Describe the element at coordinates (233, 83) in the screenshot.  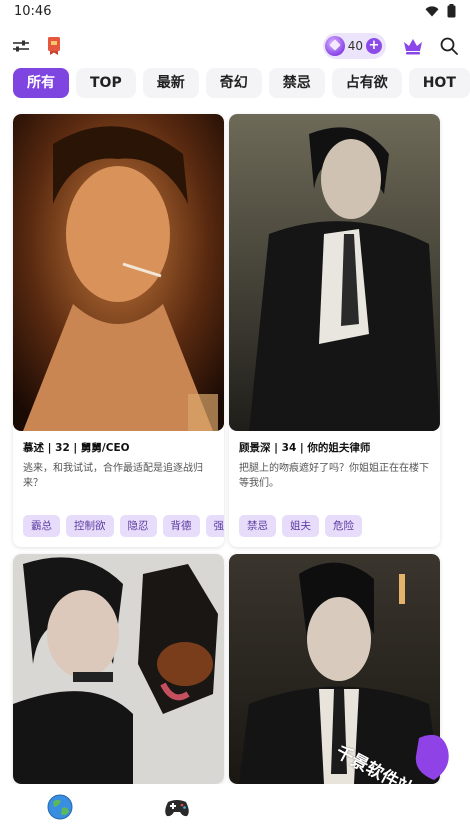
I see `tab-fantasy: 奇幻` at that location.